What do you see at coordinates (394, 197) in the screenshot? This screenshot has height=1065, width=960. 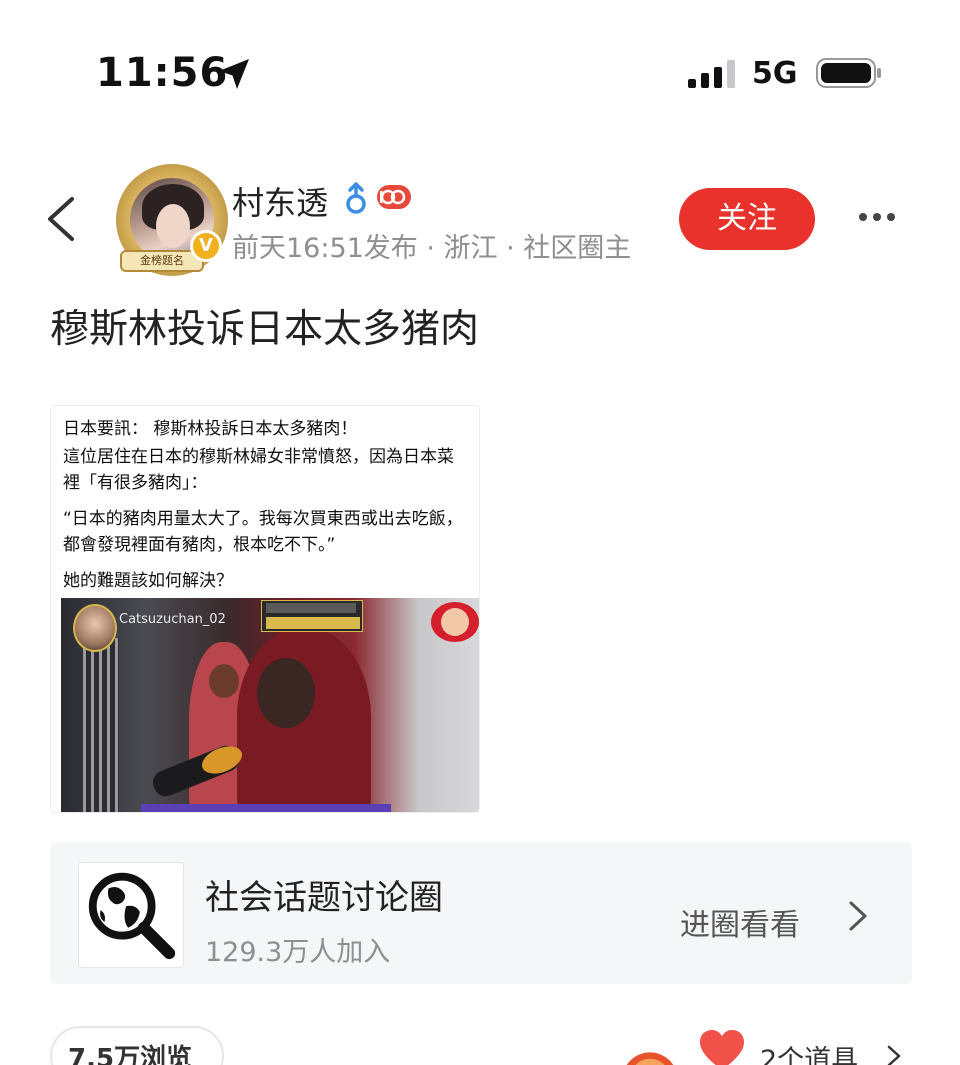 I see `level-badge-icon` at bounding box center [394, 197].